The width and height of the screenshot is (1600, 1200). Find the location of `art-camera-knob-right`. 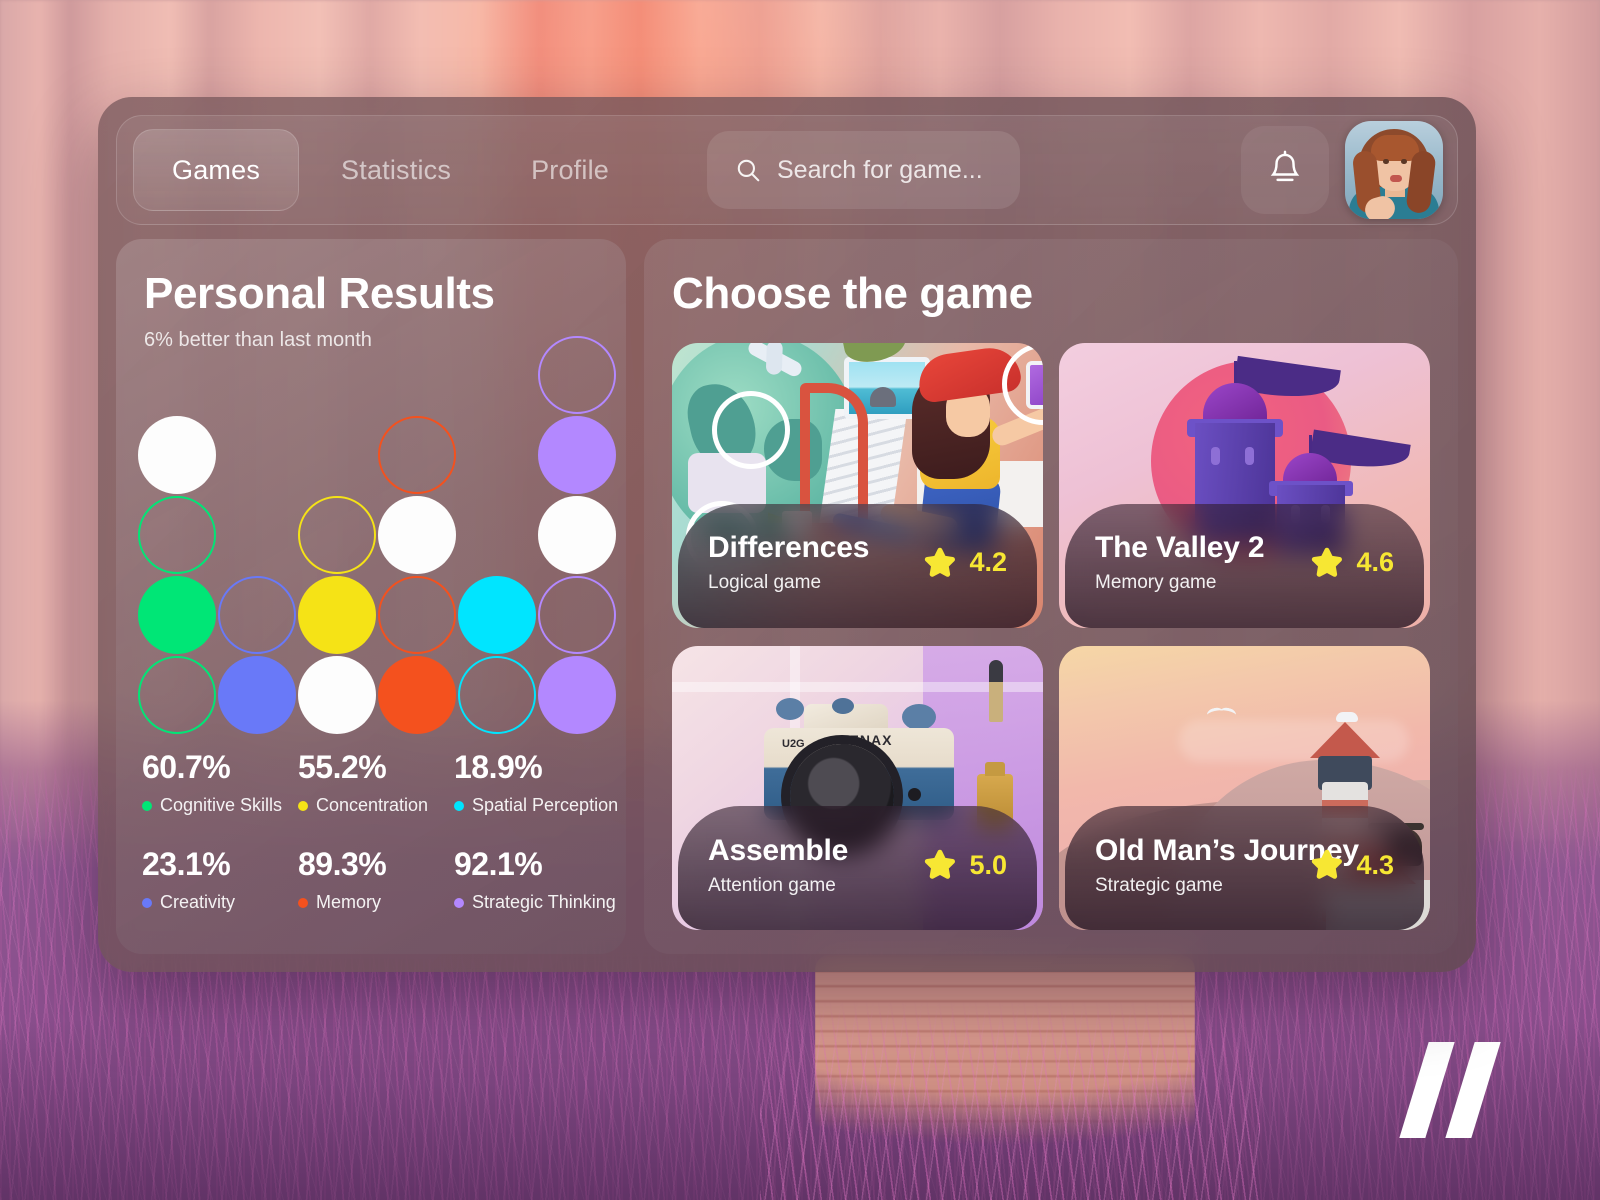

art-camera-knob-right is located at coordinates (919, 716).